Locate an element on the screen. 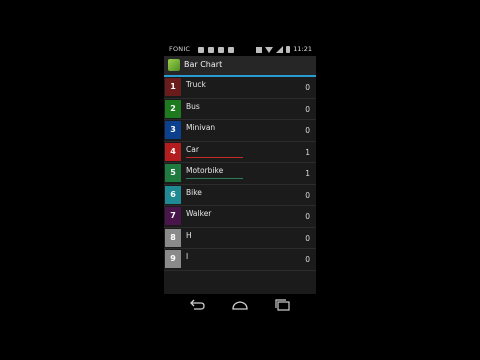 This screenshot has width=480, height=360. list-item: 3 Minivan 0 is located at coordinates (240, 131).